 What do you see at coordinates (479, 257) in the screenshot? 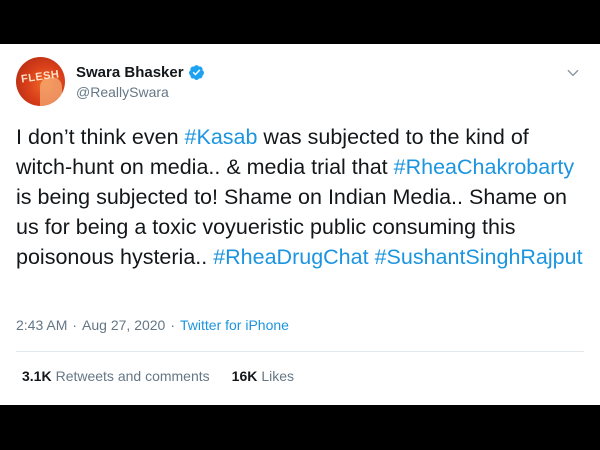
I see `hashtag-link: #SushantSinghRajput` at bounding box center [479, 257].